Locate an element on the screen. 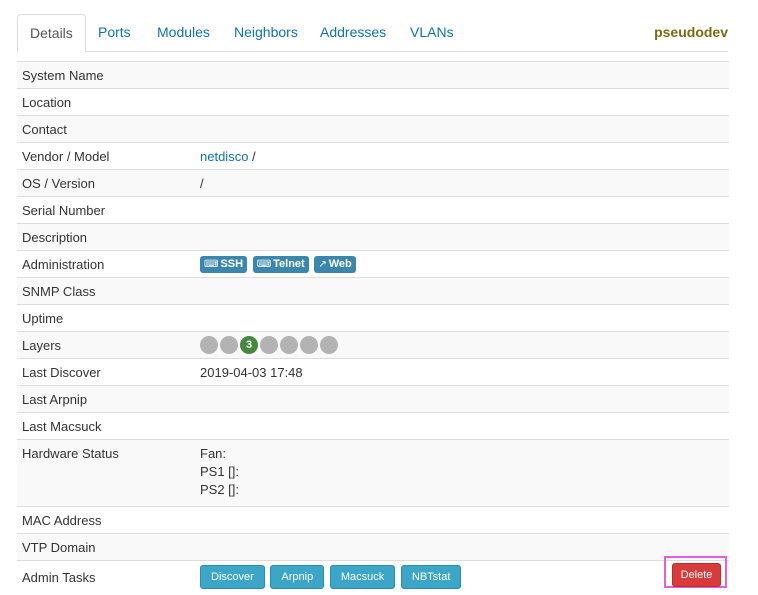  row-label: VTP Domain is located at coordinates (106, 547).